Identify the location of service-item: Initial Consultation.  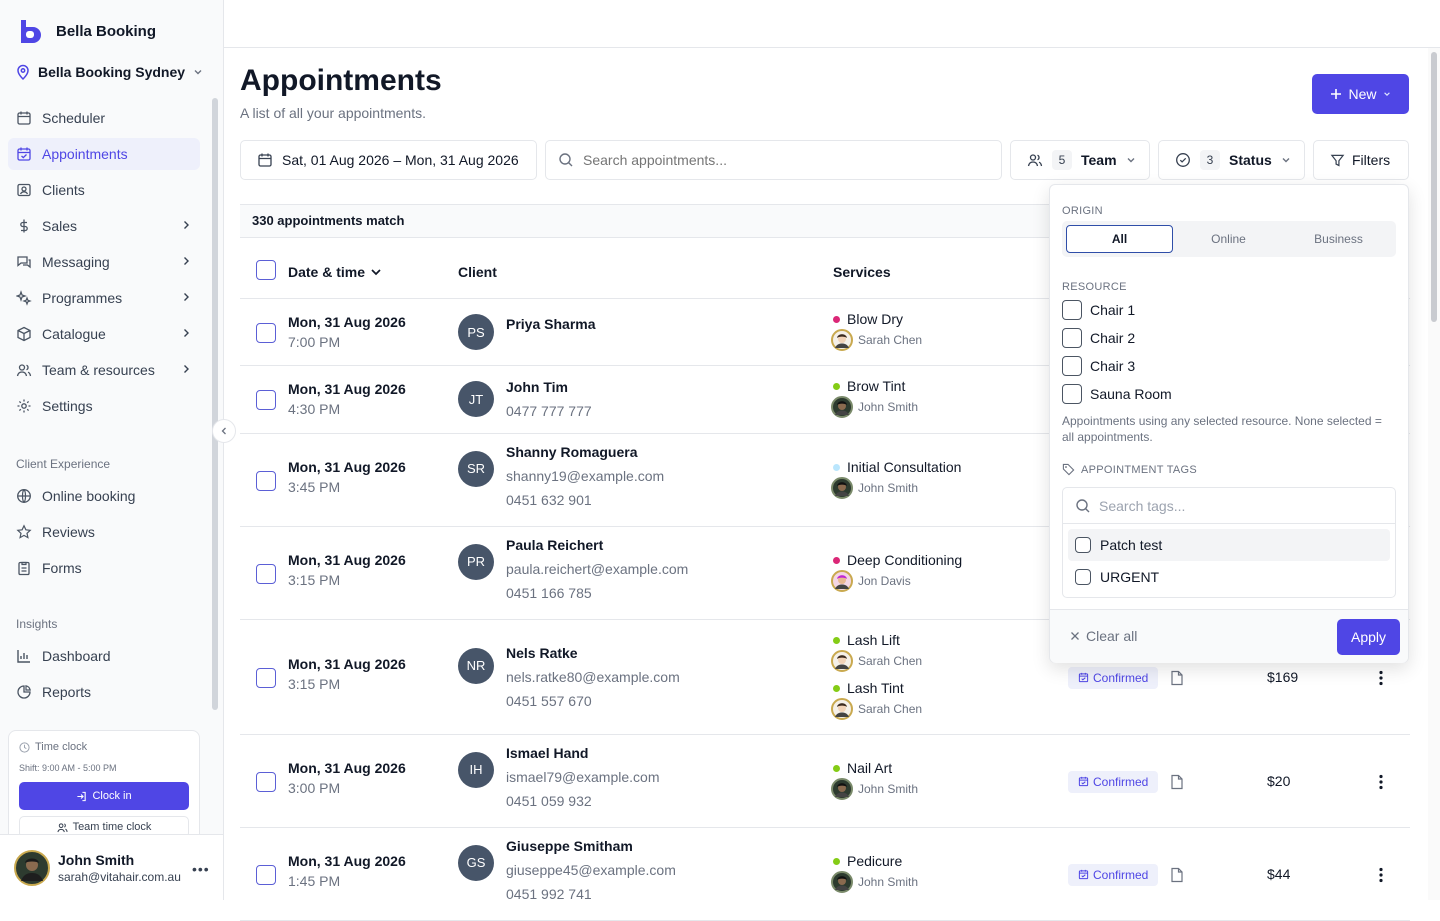
(897, 467).